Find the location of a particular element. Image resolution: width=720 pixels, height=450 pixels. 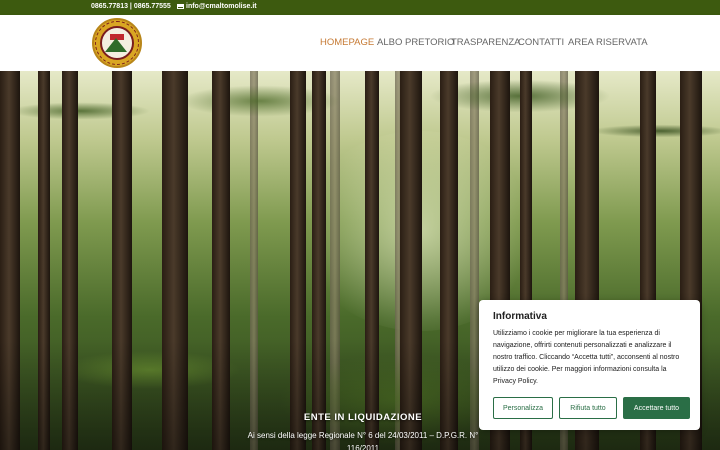

nav-homepage: HOMEPAGE is located at coordinates (347, 42).